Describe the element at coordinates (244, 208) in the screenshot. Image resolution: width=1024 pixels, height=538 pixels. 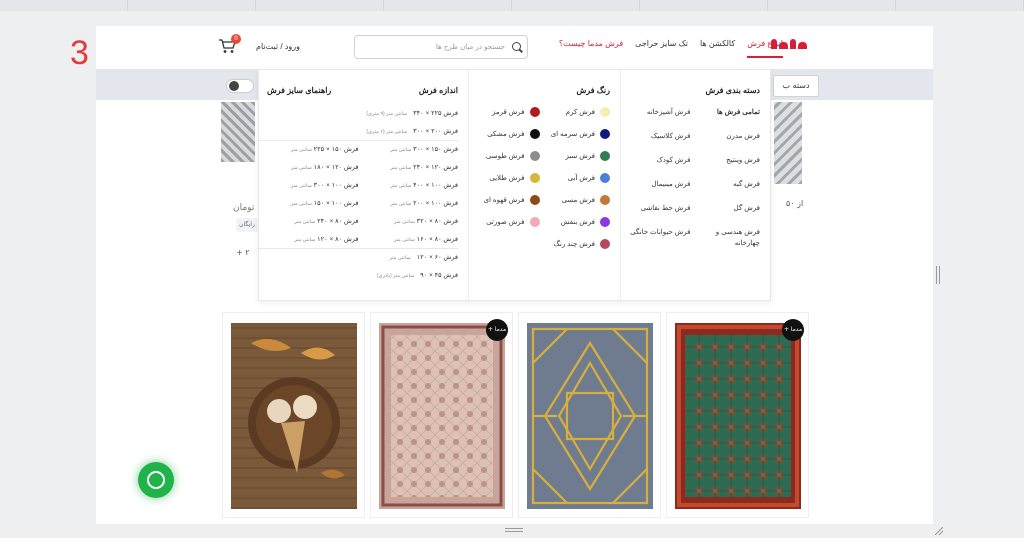
I see `price-unit: تومان` at that location.